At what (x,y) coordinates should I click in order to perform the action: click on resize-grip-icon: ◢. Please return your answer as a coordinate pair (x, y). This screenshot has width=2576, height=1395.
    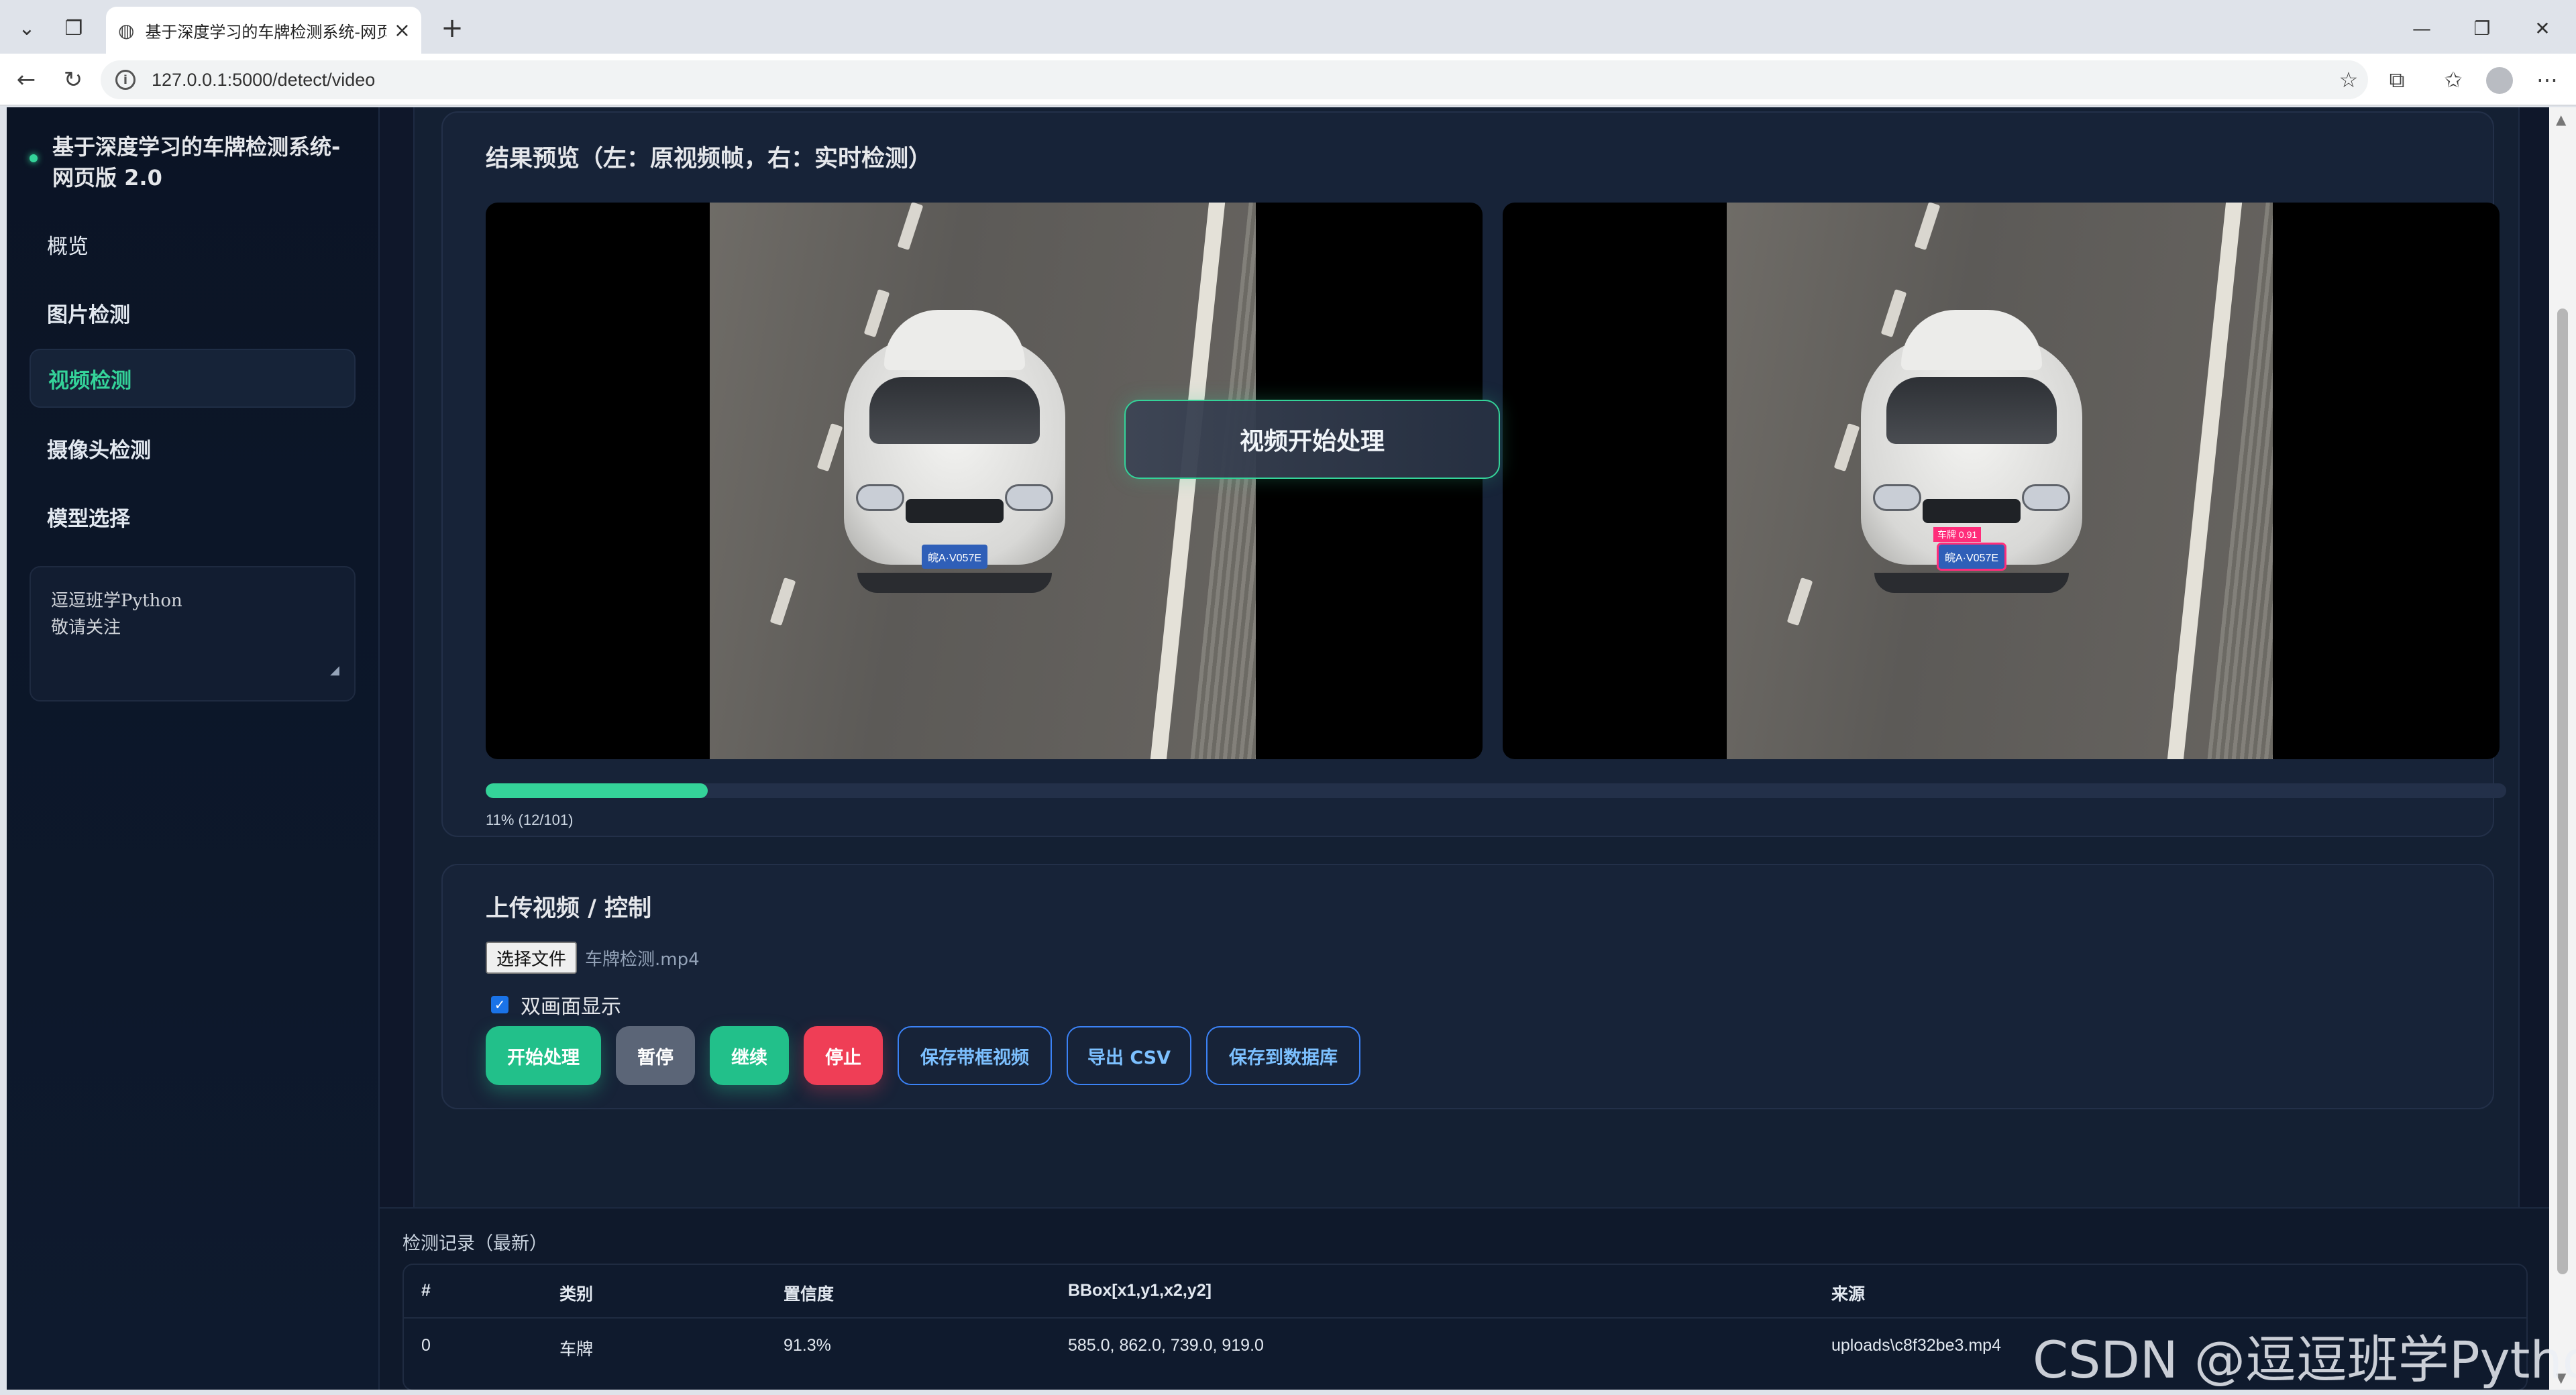
    Looking at the image, I should click on (334, 670).